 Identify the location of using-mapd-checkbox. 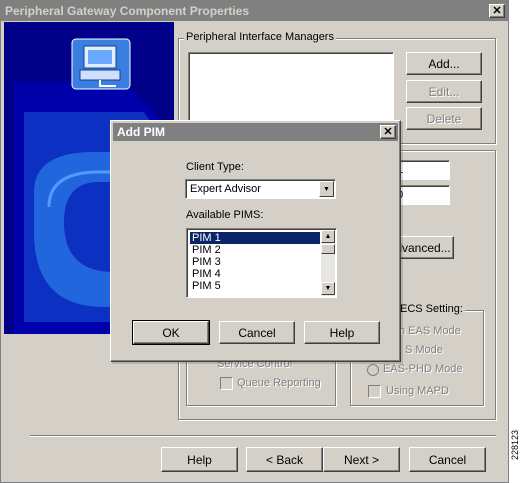
(374, 391).